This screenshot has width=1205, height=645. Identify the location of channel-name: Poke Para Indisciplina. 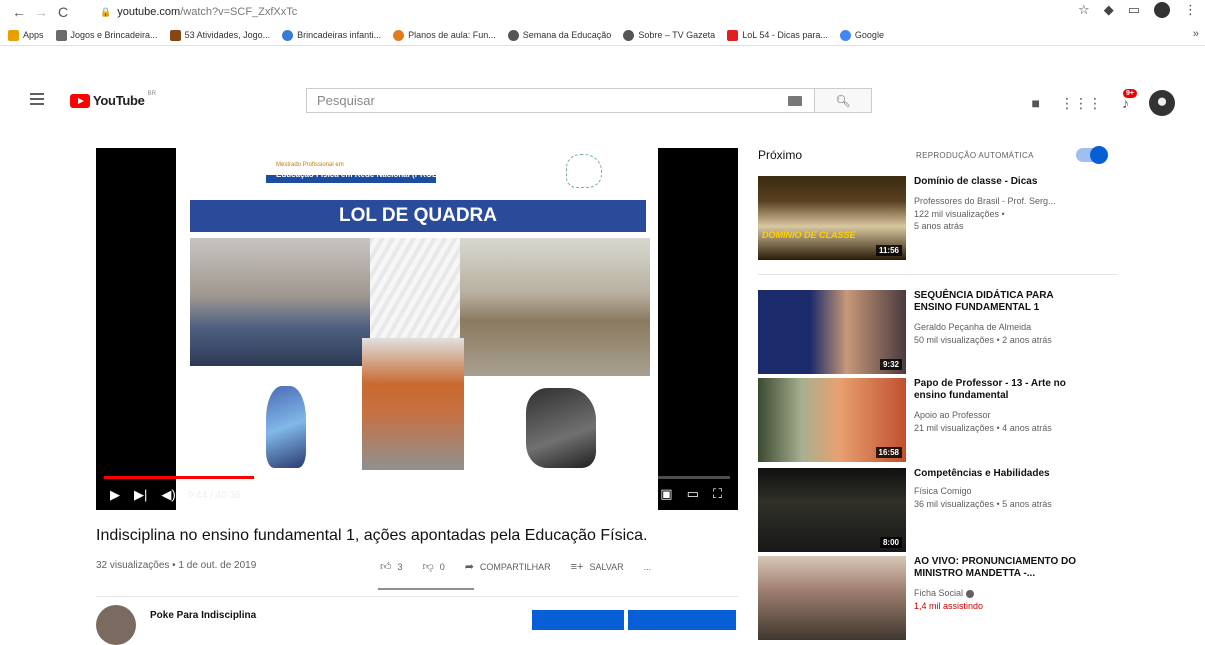
(203, 615).